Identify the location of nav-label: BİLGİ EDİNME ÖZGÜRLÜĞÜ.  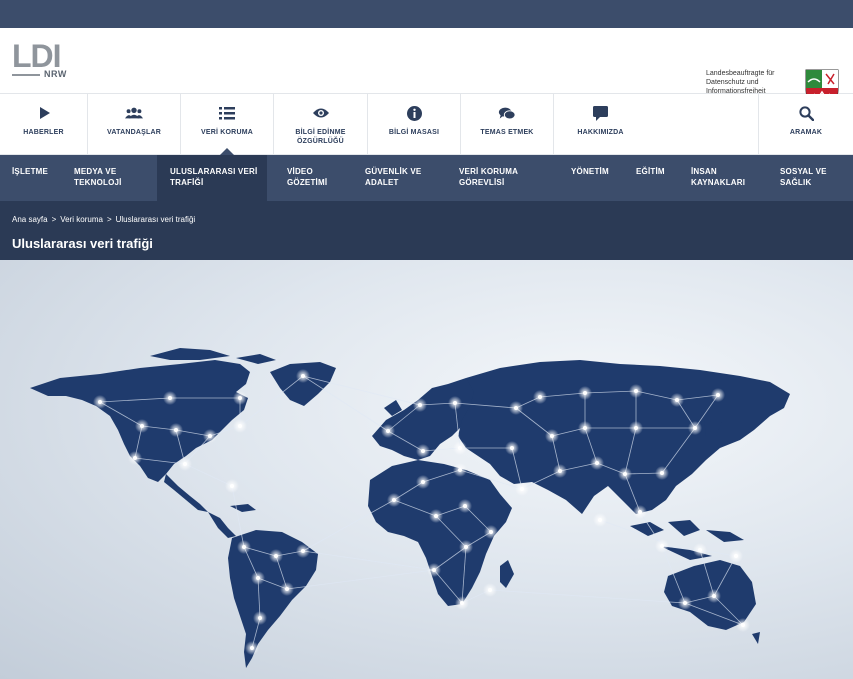
(320, 137).